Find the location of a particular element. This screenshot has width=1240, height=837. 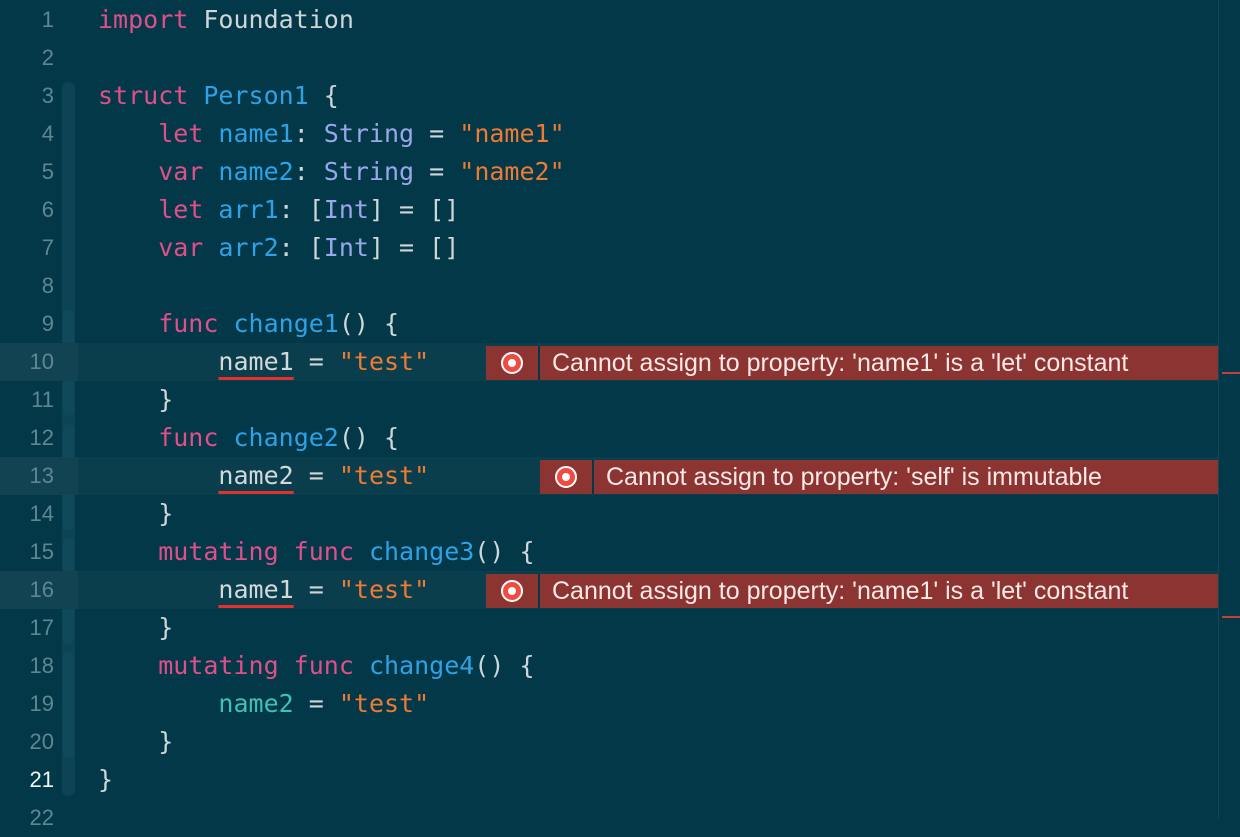

code-text: func change2() { is located at coordinates (248, 438).